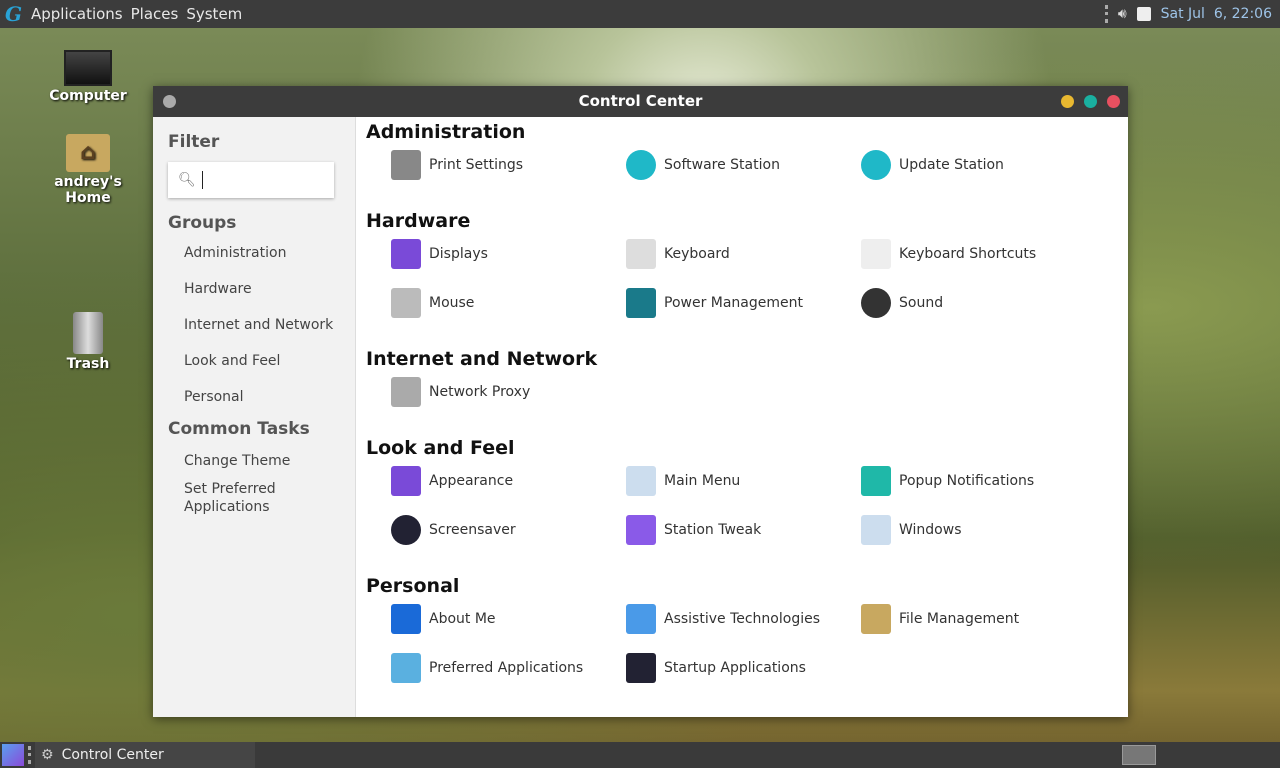  I want to click on applet-label: Network Proxy, so click(480, 392).